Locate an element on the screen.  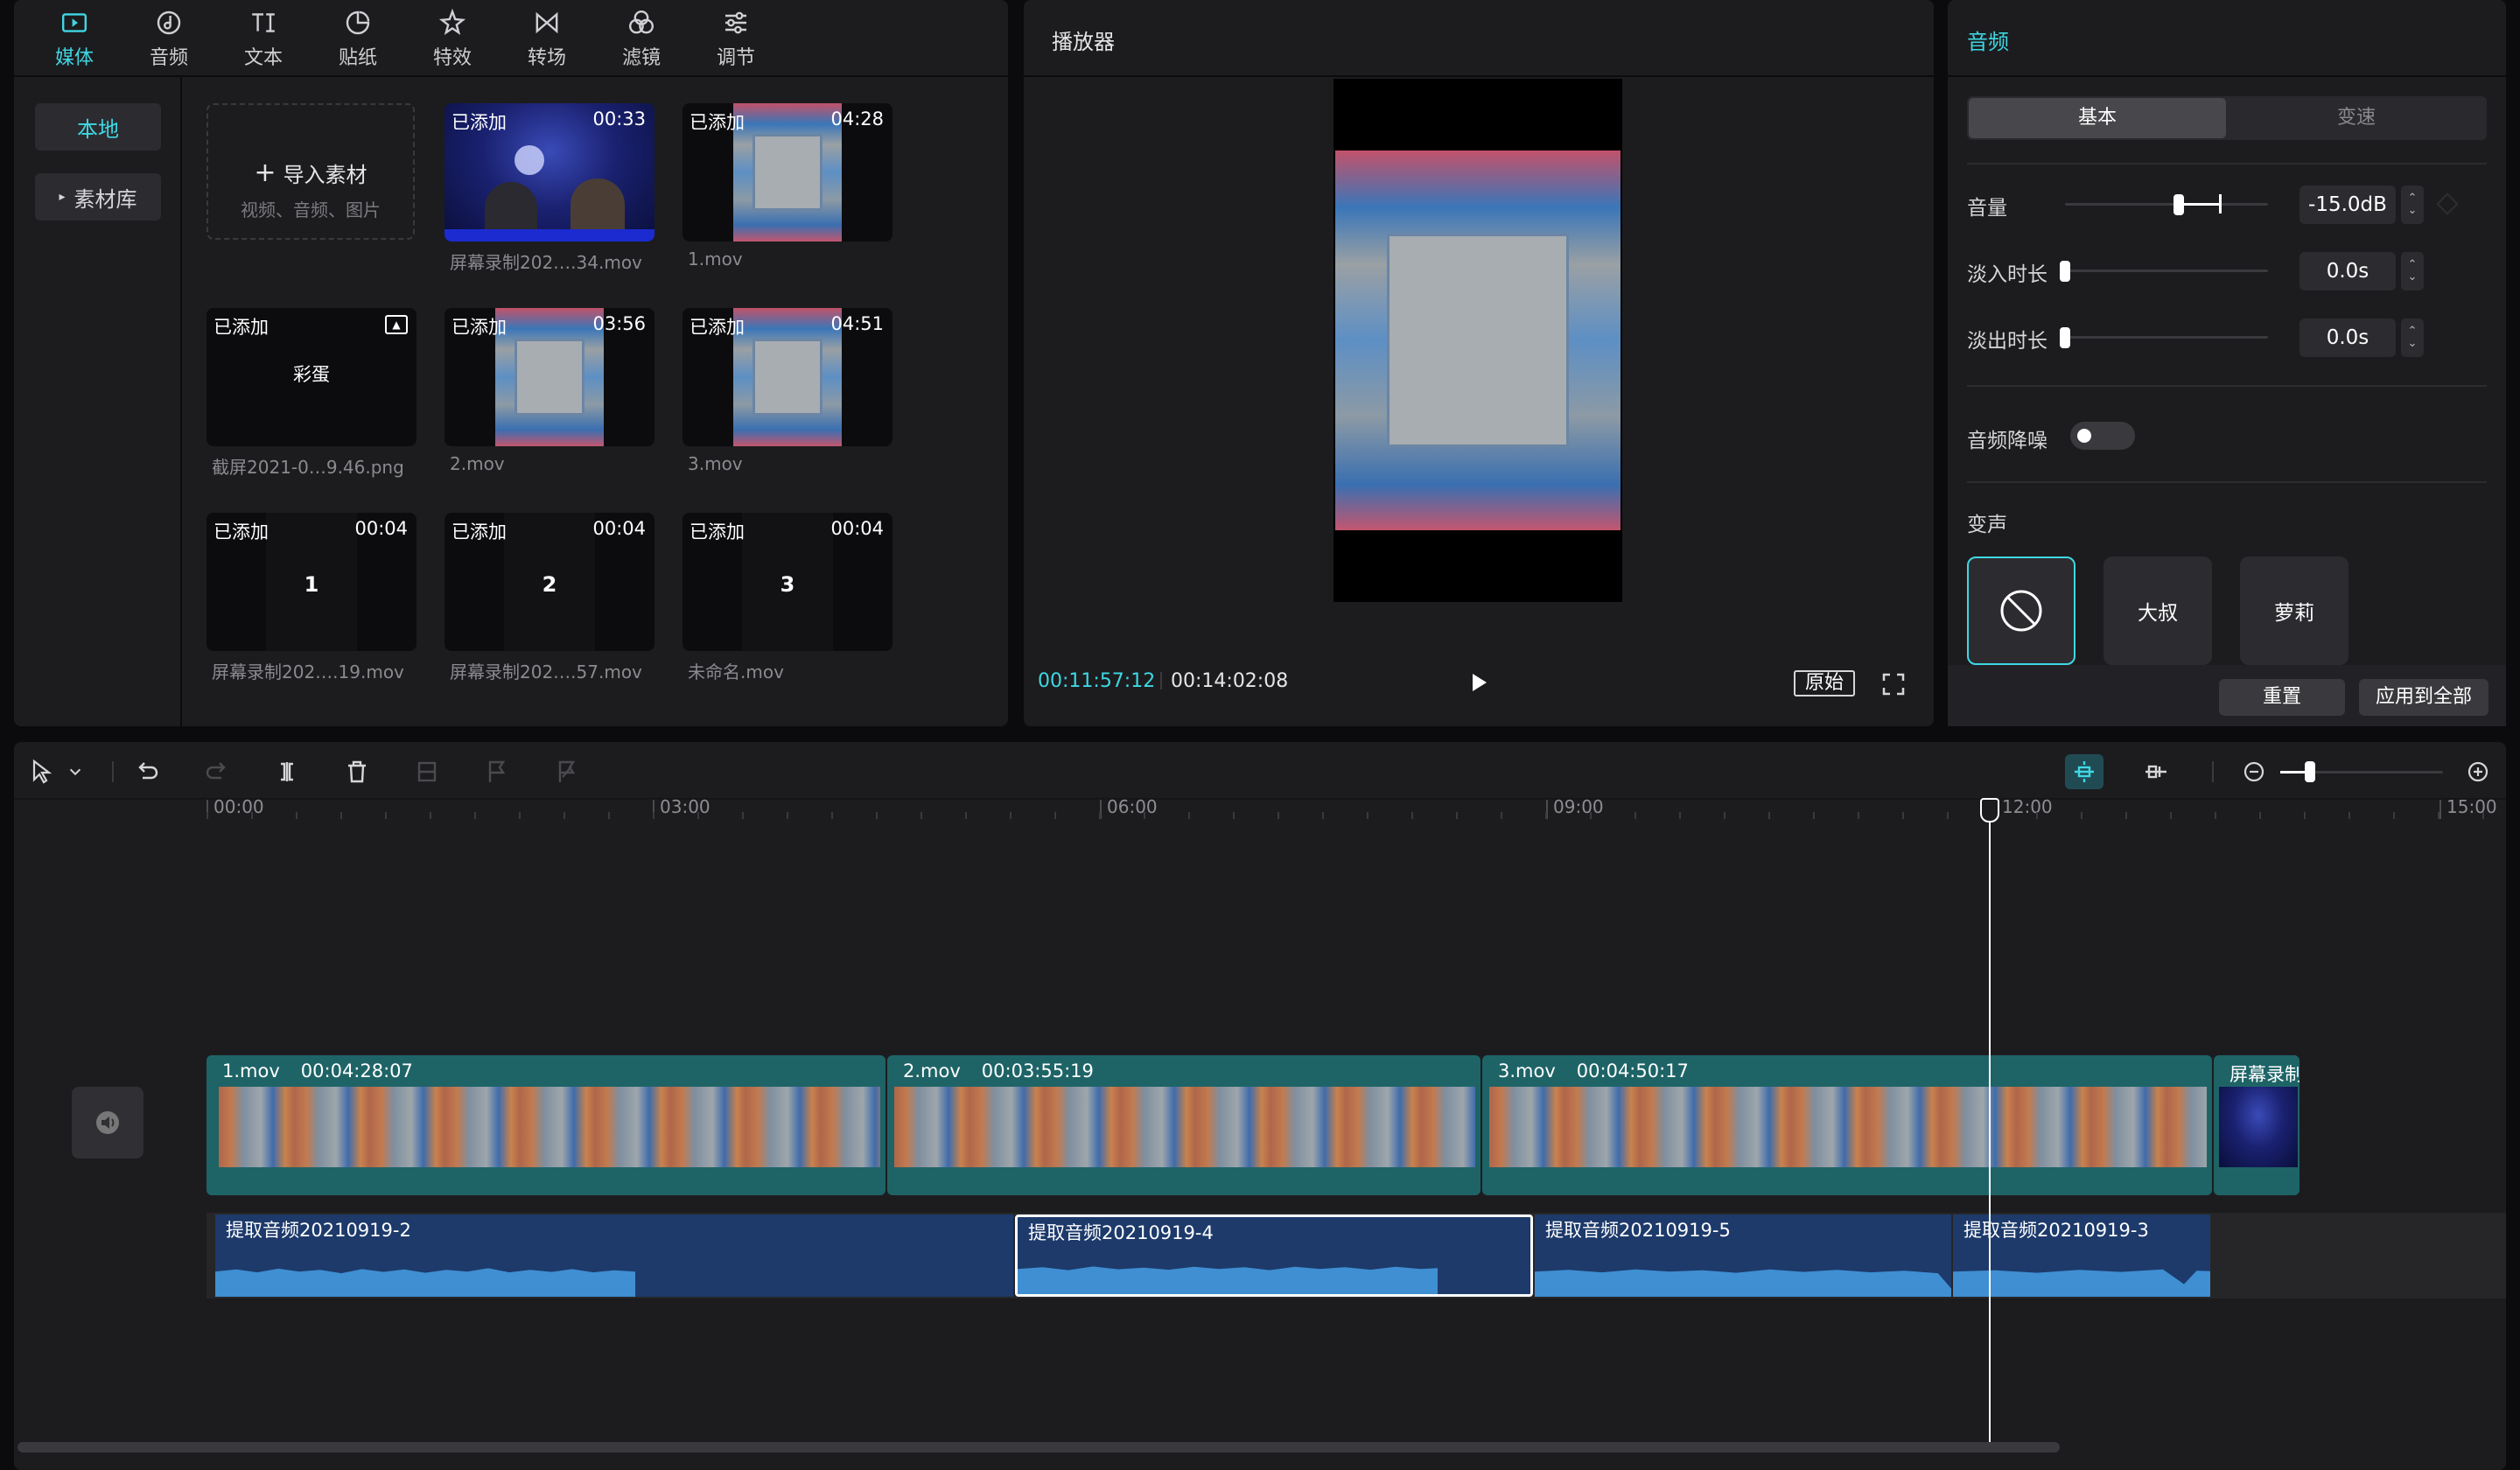
undo-icon is located at coordinates (148, 771).